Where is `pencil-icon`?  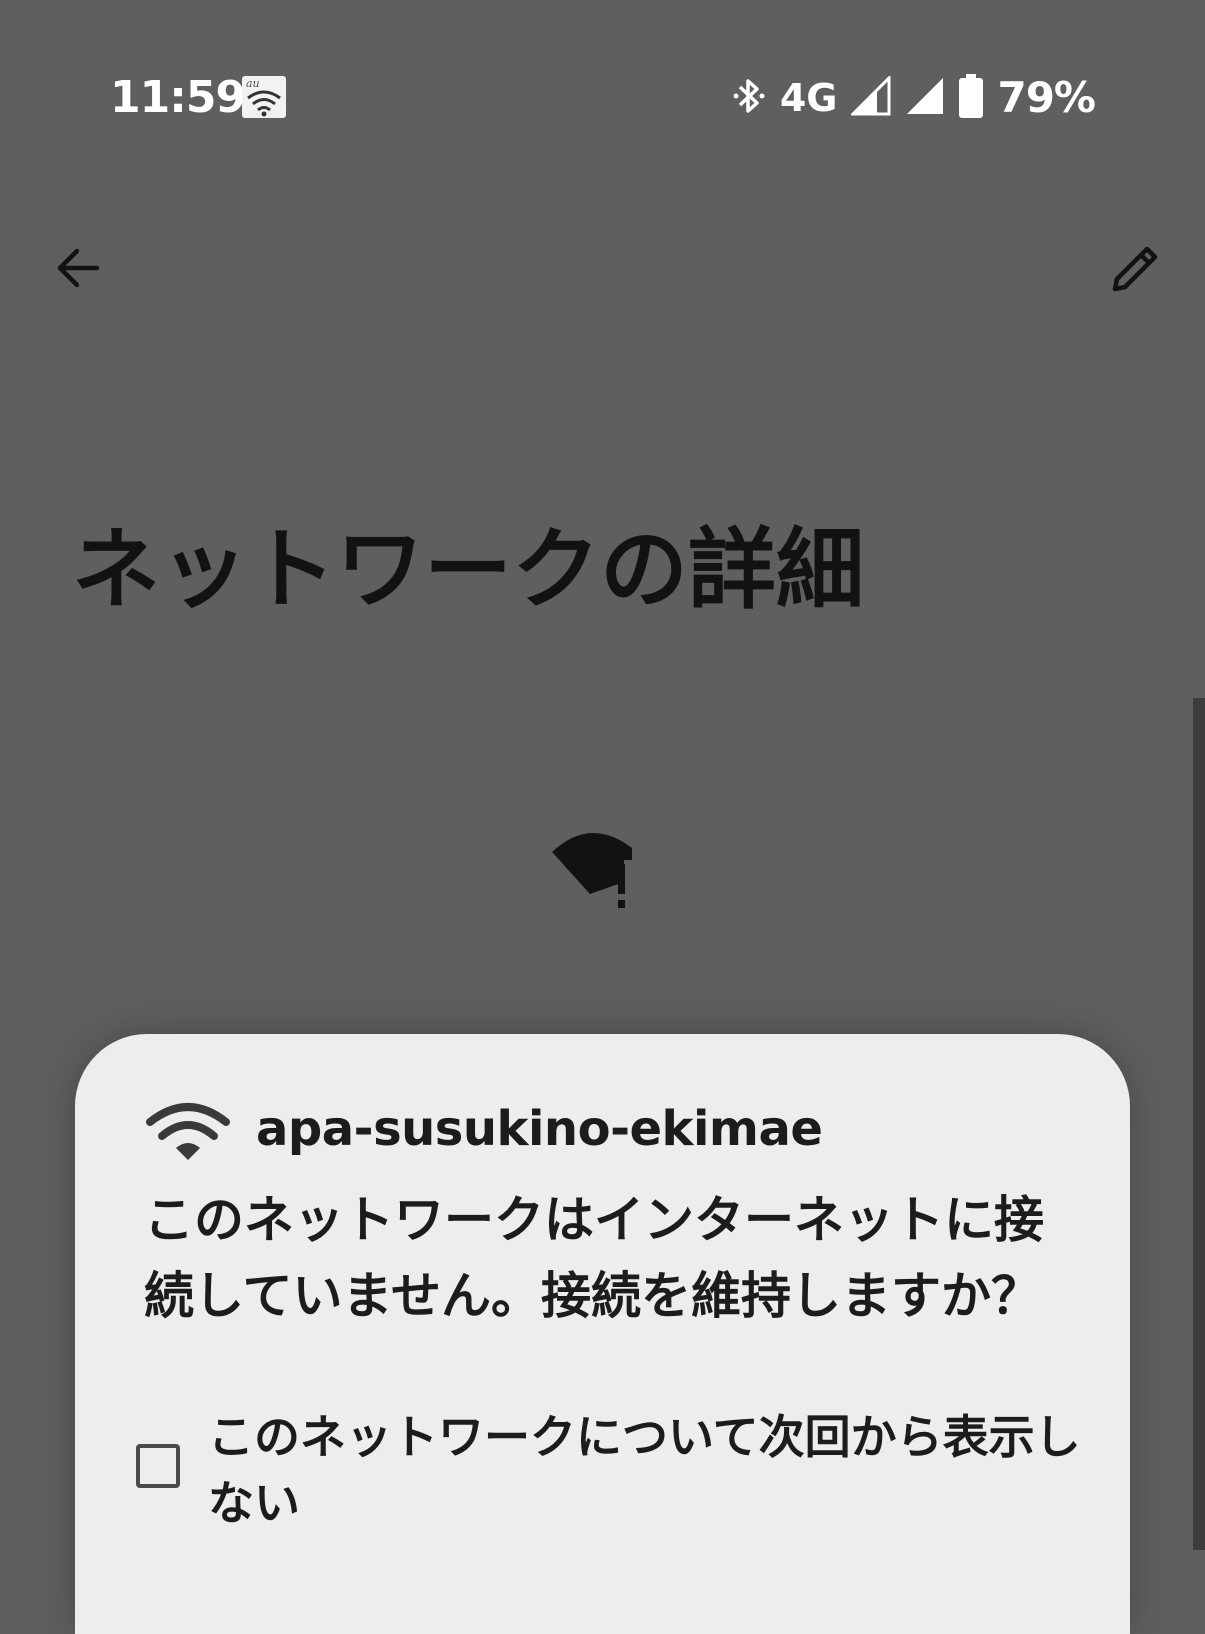
pencil-icon is located at coordinates (1135, 269).